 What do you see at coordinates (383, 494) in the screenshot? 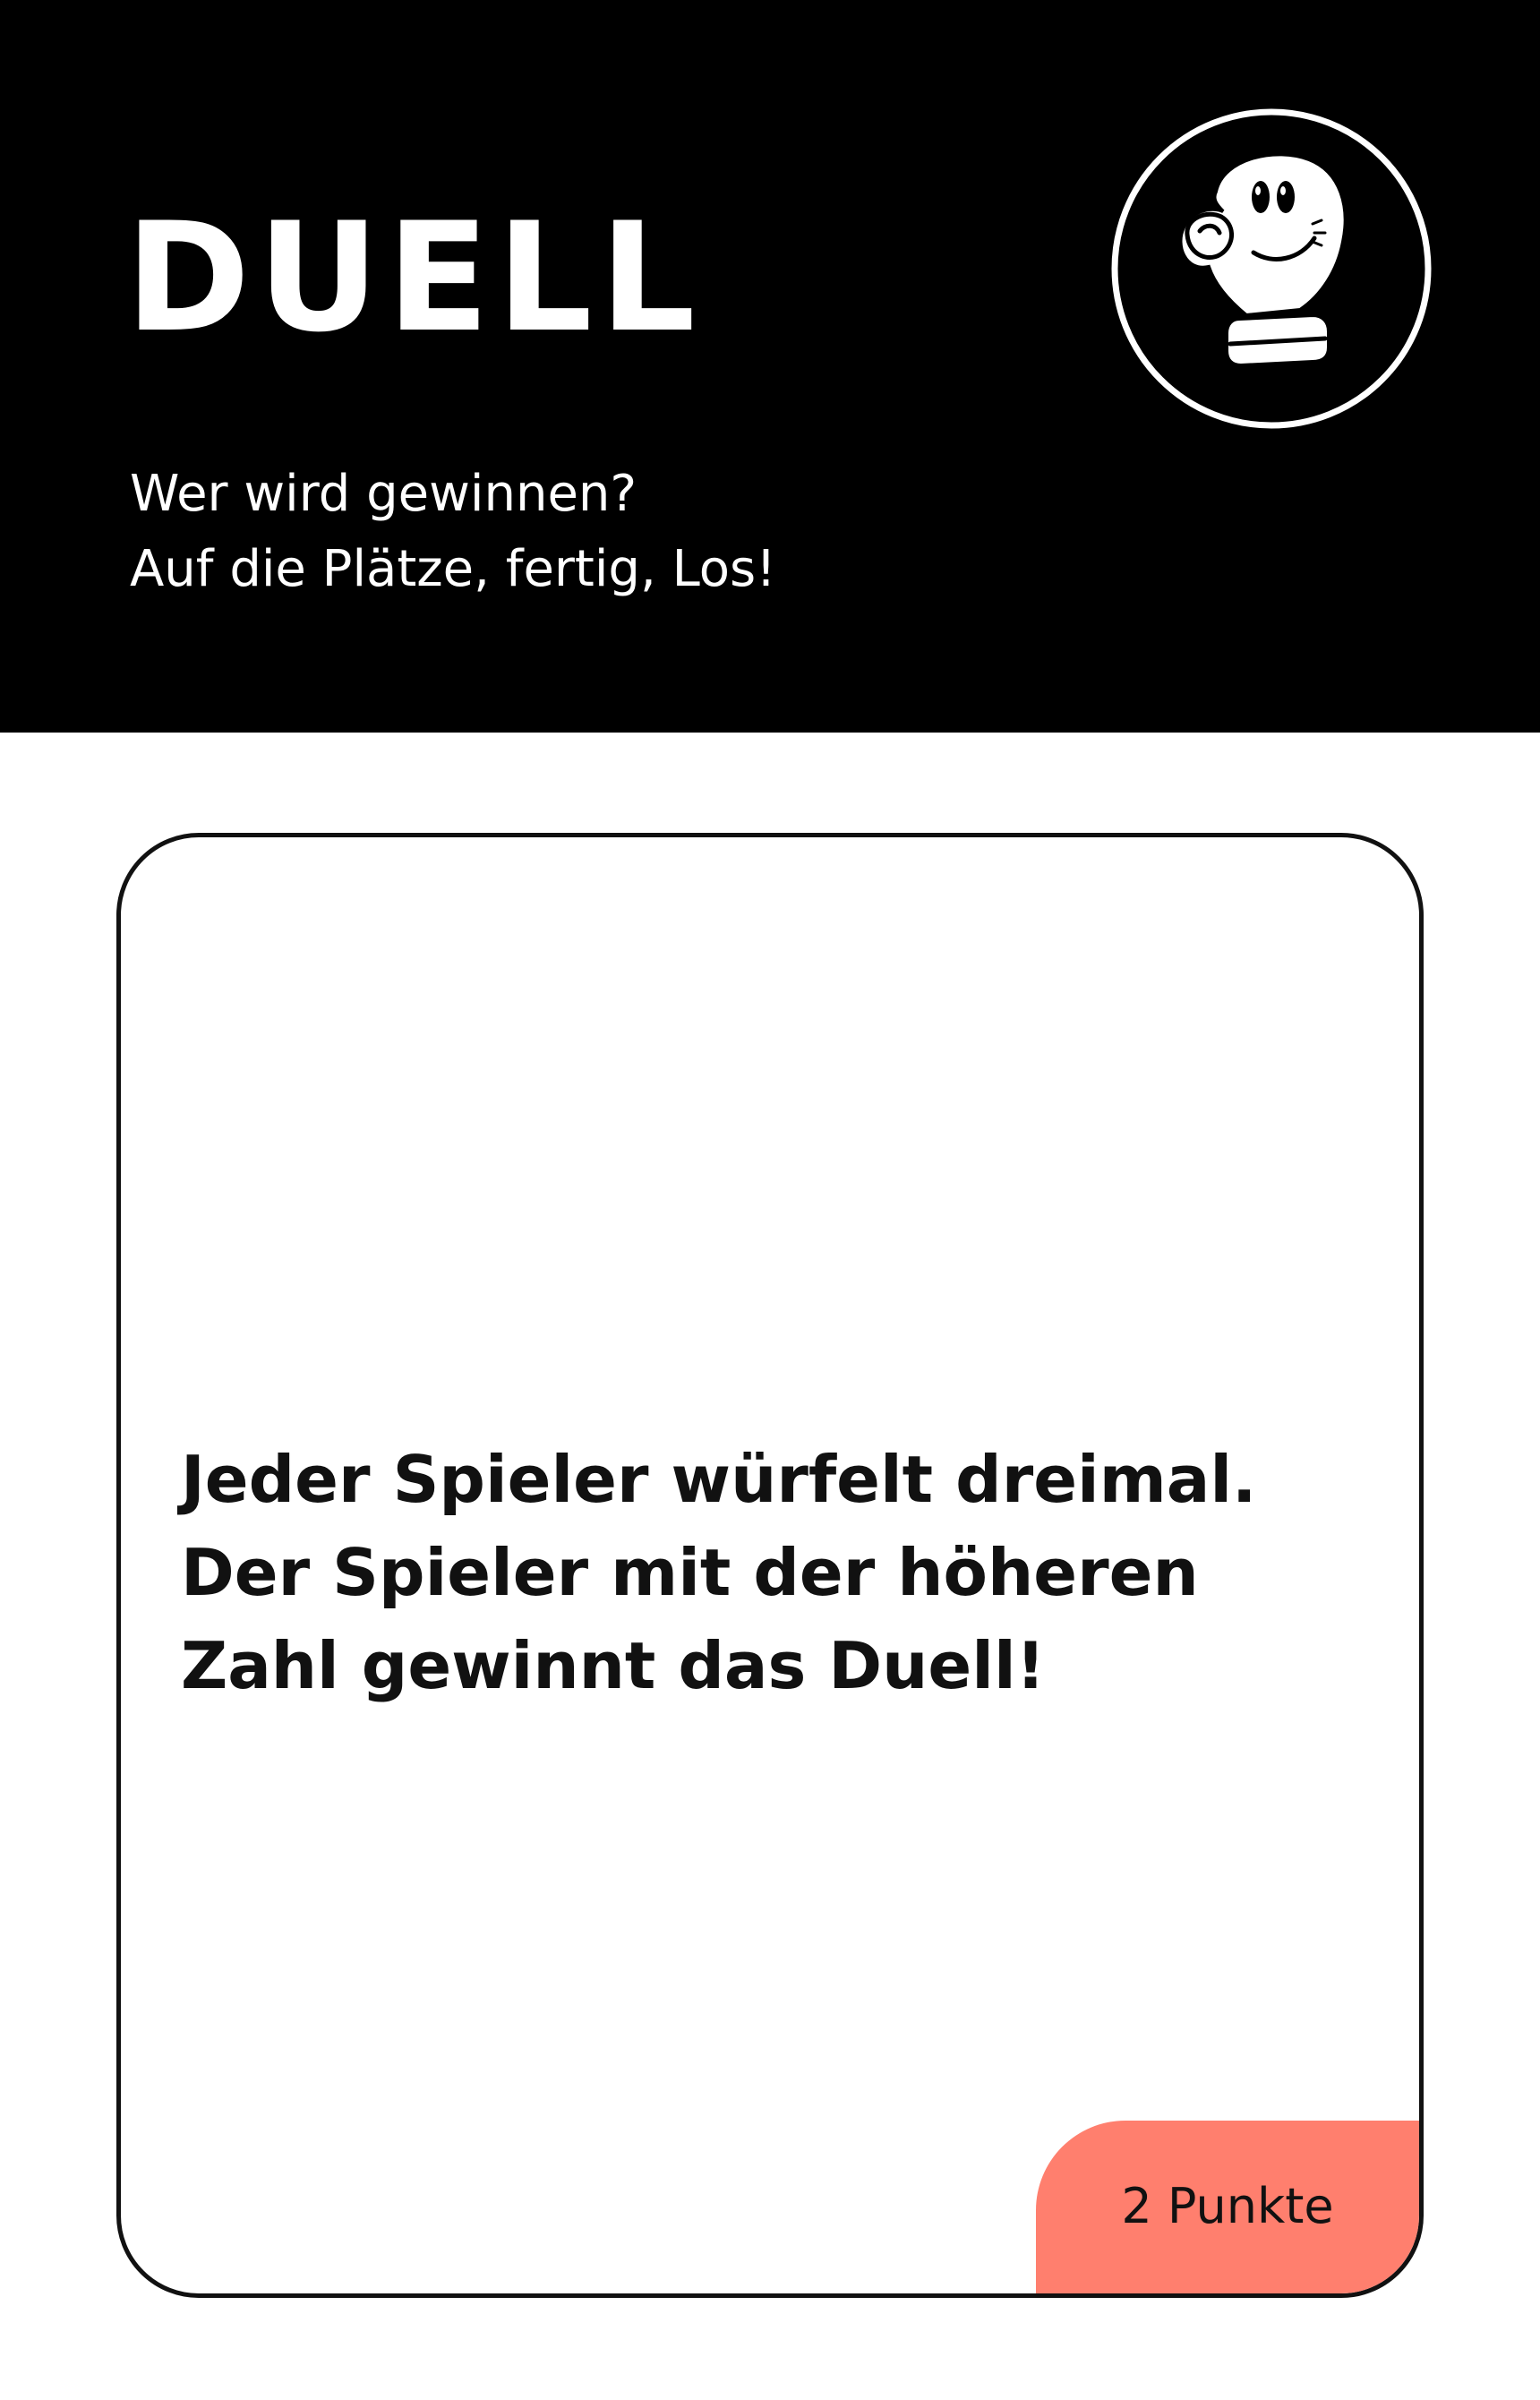
I see `subtitle-line-1: Wer wird gewinnen?` at bounding box center [383, 494].